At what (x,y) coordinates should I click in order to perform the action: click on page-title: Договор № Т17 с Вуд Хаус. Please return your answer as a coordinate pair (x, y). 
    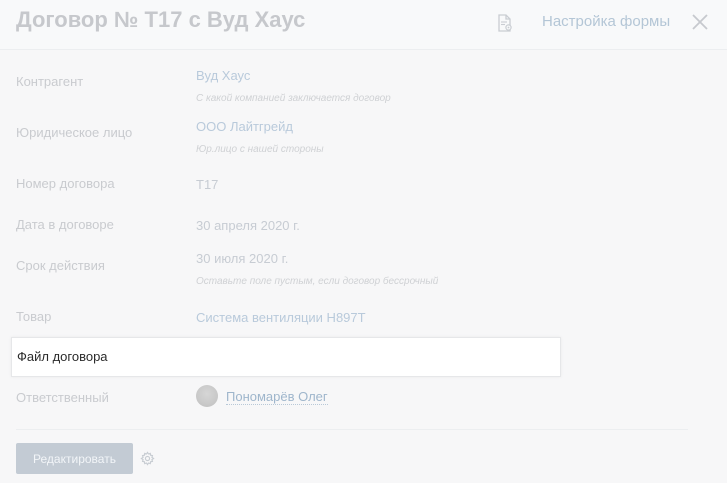
    Looking at the image, I should click on (161, 19).